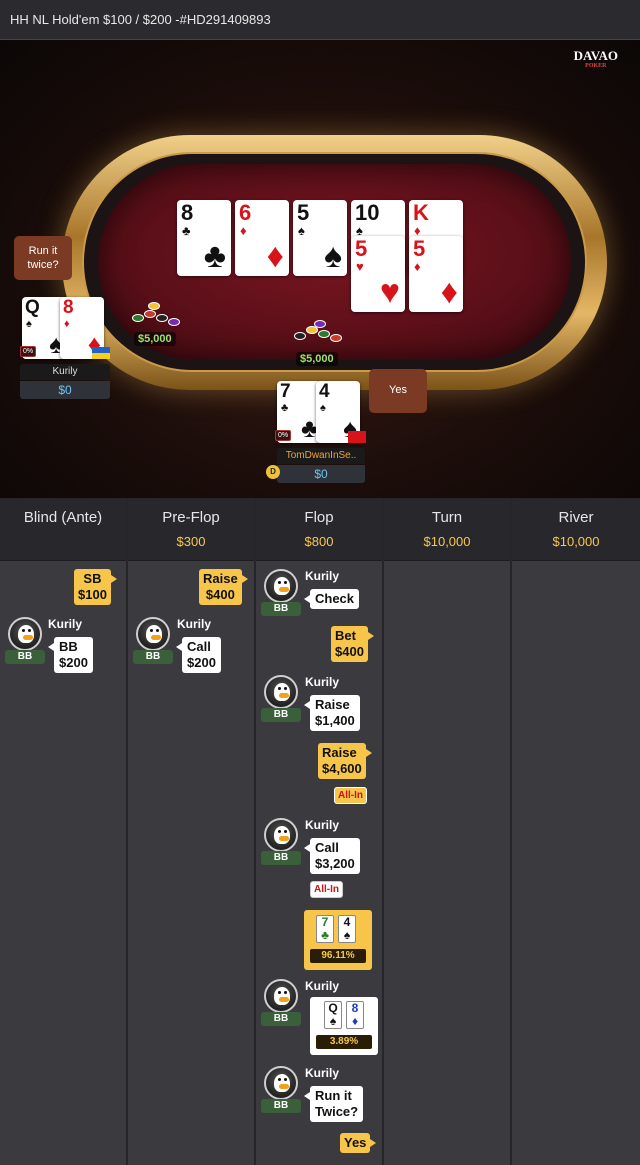  What do you see at coordinates (352, 644) in the screenshot?
I see `hero-action: Bet $400` at bounding box center [352, 644].